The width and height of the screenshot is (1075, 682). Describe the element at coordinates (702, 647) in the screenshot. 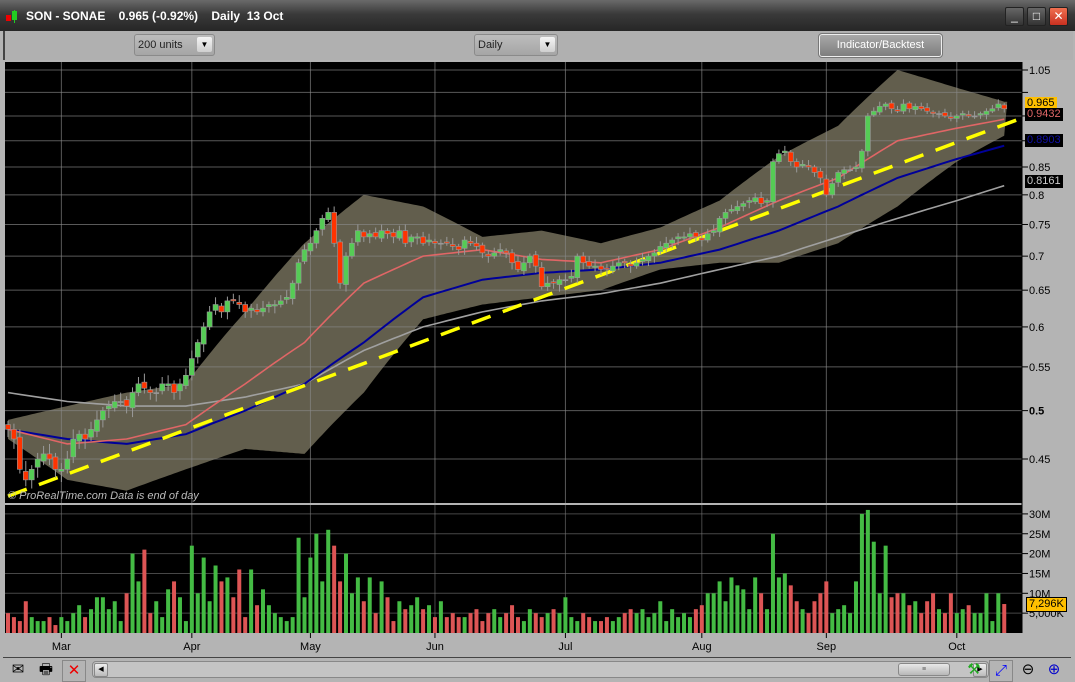

I see `month-label: Aug` at that location.